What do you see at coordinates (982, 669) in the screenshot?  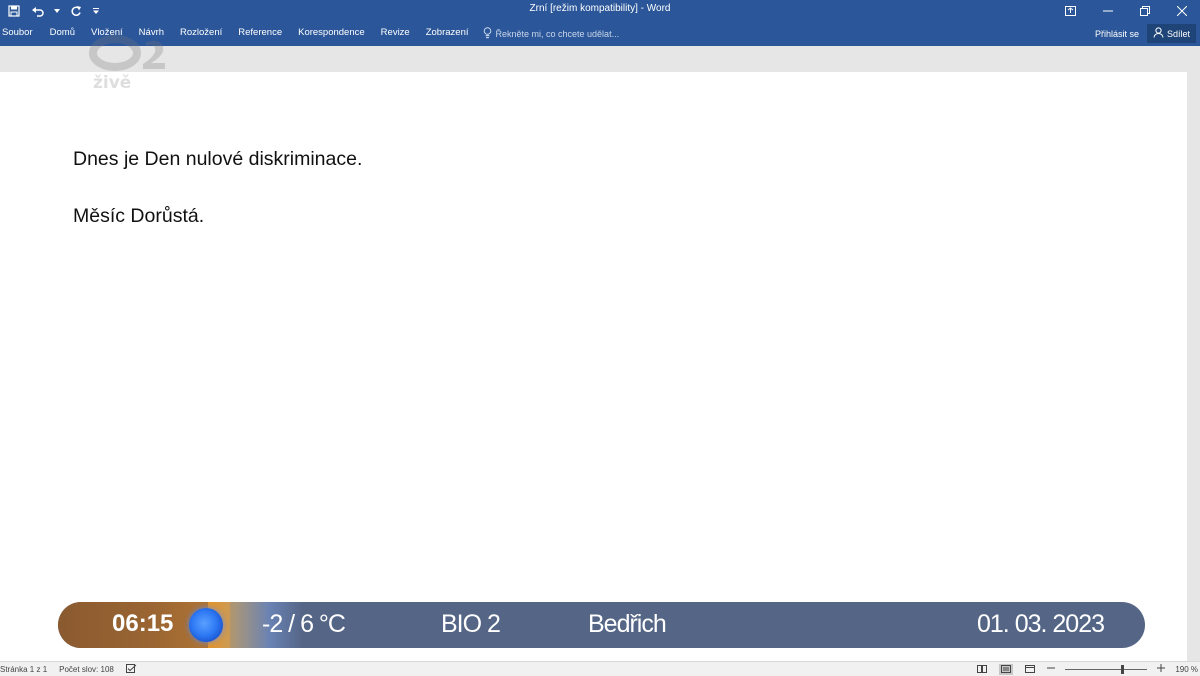 I see `read-mode-icon` at bounding box center [982, 669].